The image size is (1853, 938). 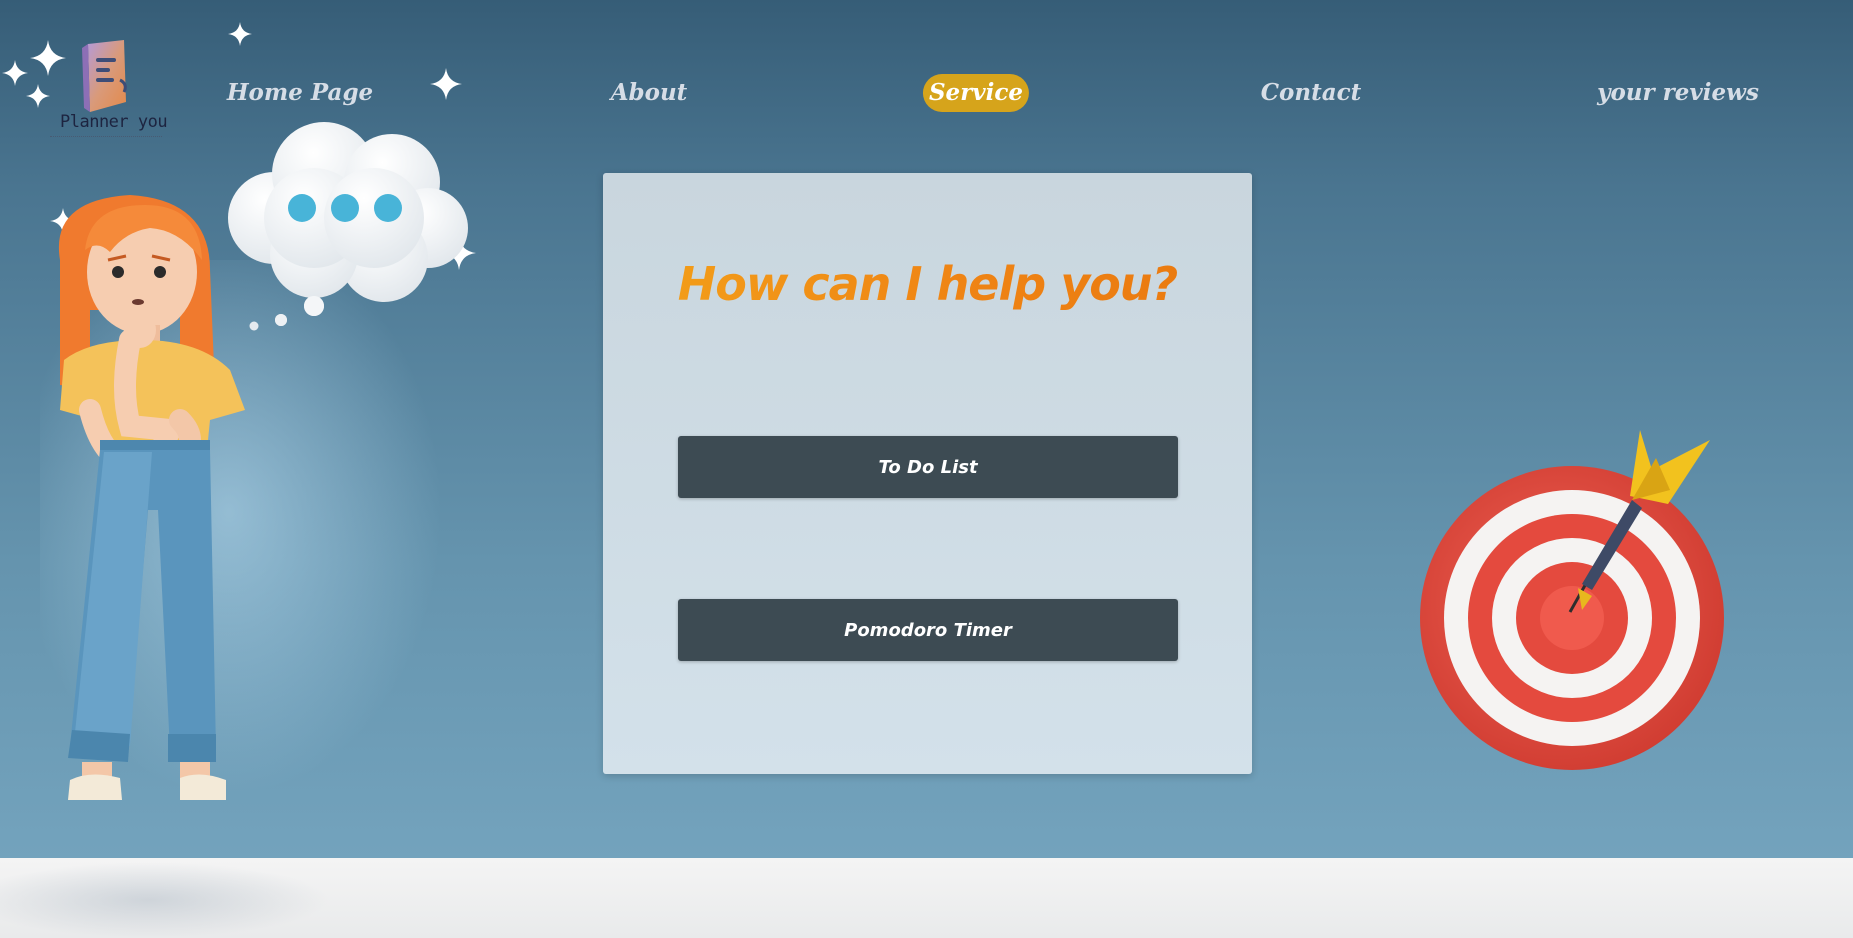 What do you see at coordinates (106, 138) in the screenshot?
I see `logo-tagline-line` at bounding box center [106, 138].